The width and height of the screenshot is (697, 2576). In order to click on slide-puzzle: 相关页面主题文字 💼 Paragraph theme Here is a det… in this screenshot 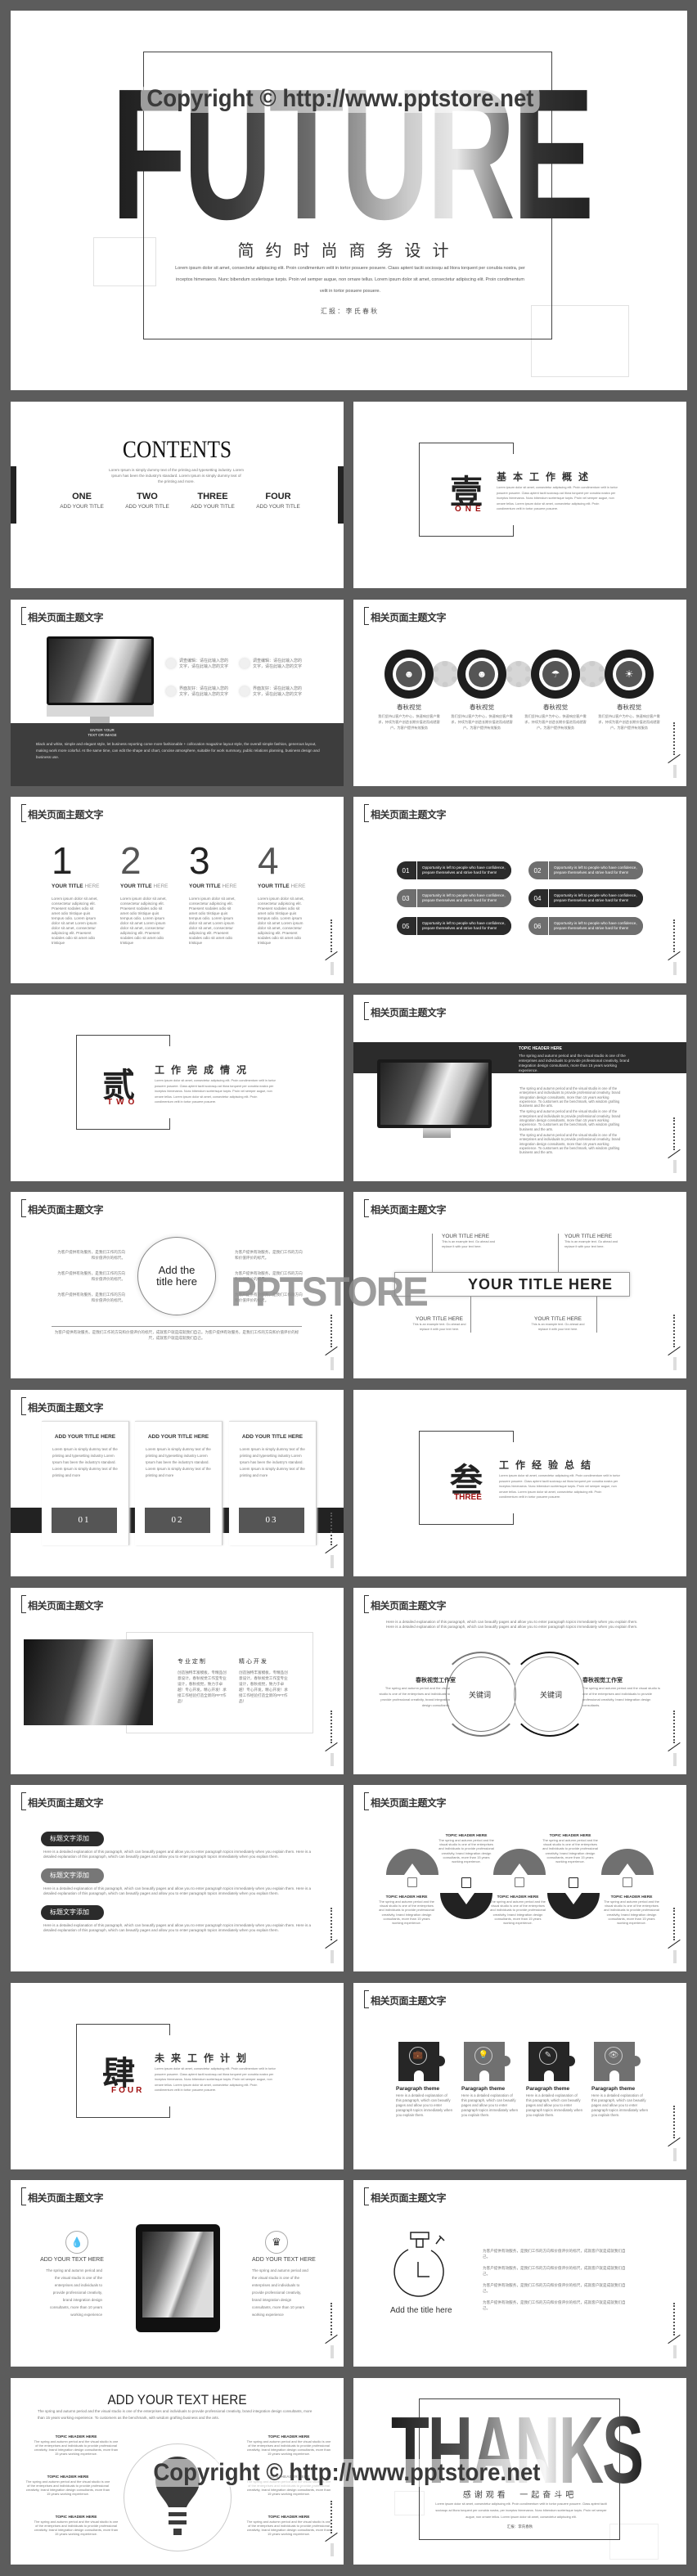, I will do `click(519, 2076)`.